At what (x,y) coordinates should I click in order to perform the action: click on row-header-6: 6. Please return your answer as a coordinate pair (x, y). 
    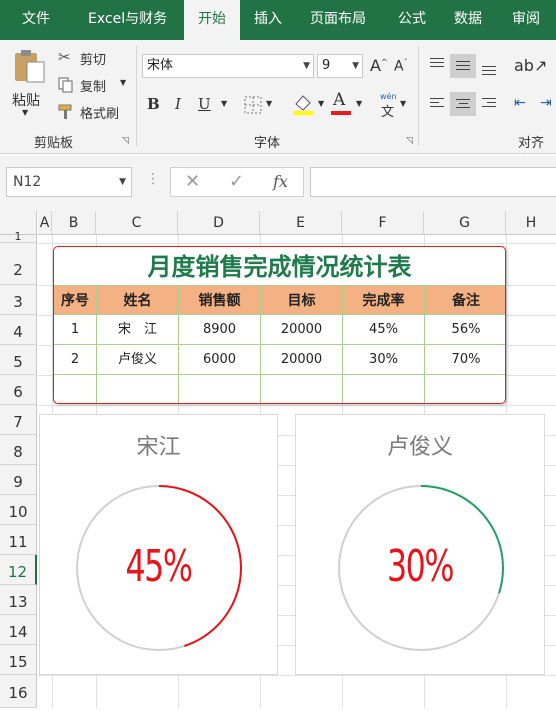
    Looking at the image, I should click on (18, 390).